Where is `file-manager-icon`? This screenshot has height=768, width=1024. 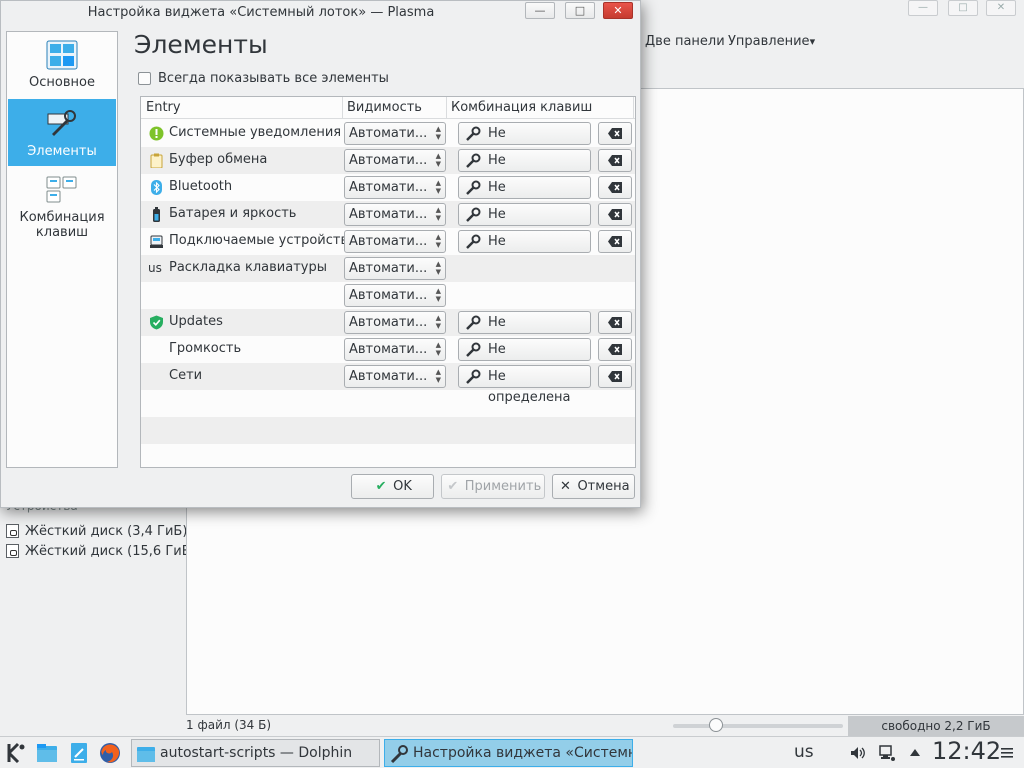 file-manager-icon is located at coordinates (47, 753).